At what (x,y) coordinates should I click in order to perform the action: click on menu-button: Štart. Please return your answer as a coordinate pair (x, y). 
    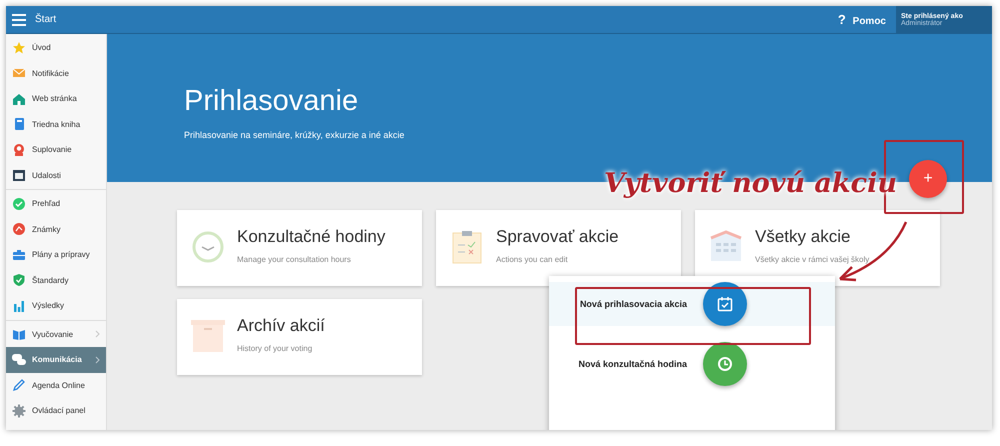
    Looking at the image, I should click on (31, 20).